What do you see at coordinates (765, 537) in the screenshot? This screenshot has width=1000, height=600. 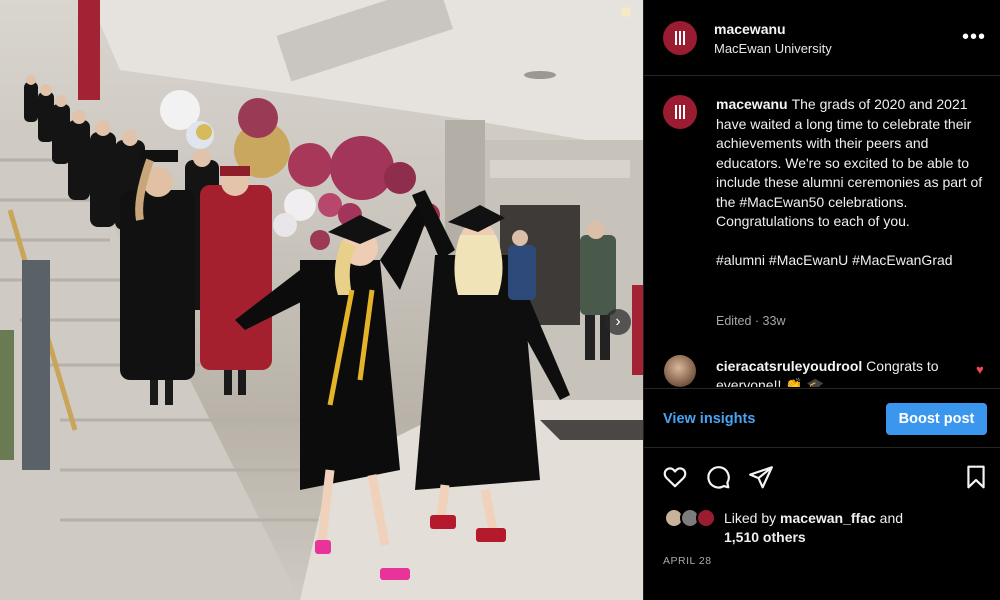 I see `likes-others-link: 1,510 others` at bounding box center [765, 537].